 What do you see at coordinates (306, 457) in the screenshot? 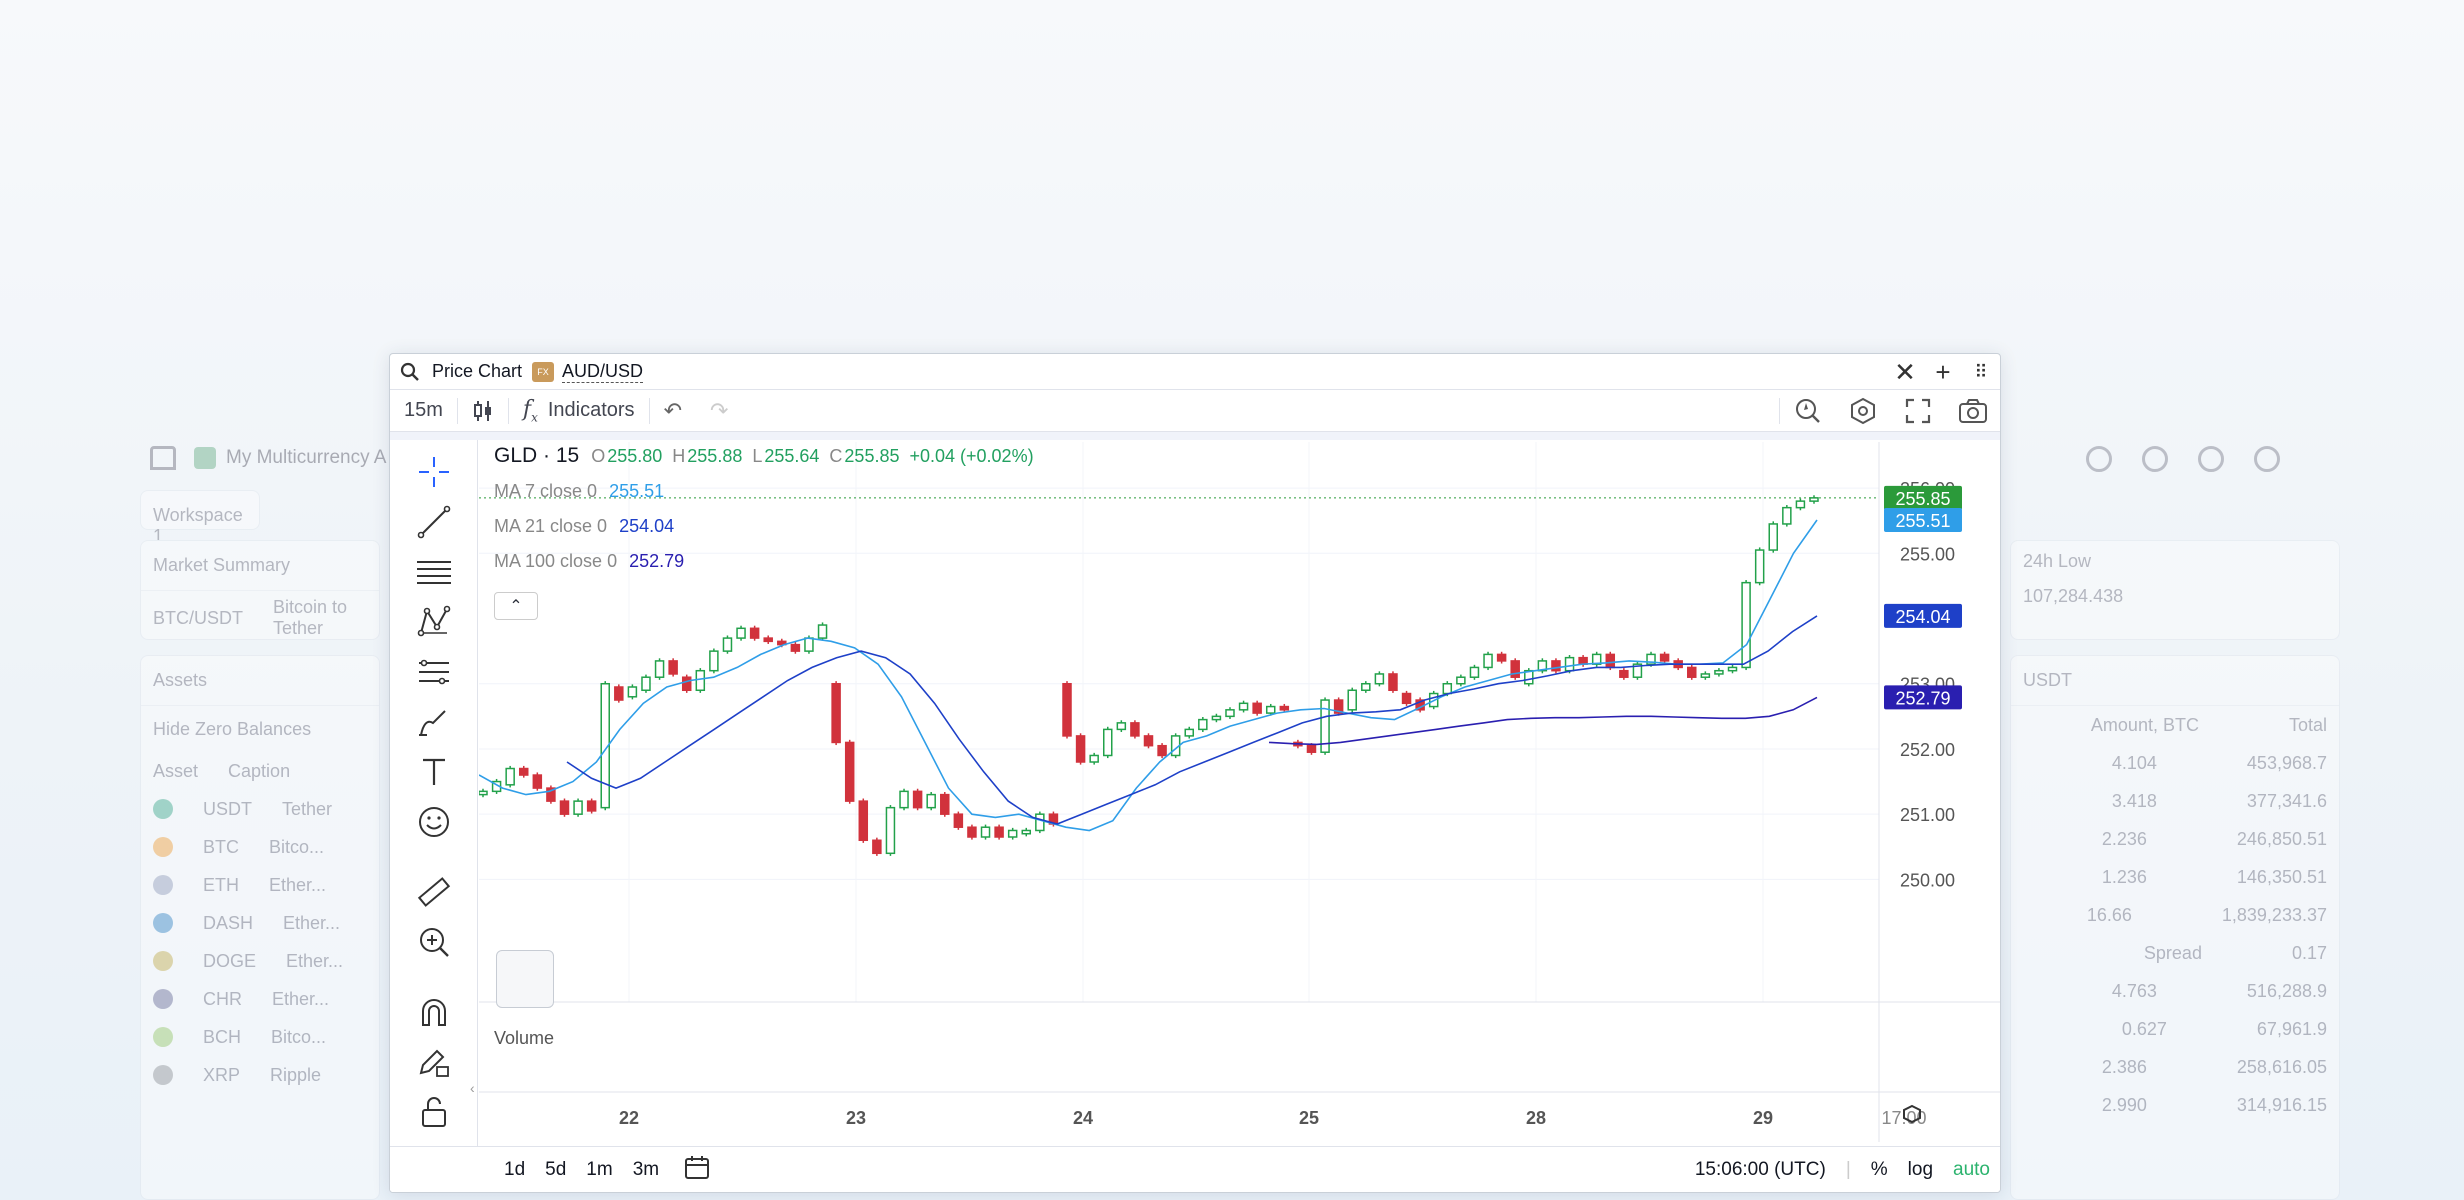
I see `bg-tab-title: My Multicurrency A` at bounding box center [306, 457].